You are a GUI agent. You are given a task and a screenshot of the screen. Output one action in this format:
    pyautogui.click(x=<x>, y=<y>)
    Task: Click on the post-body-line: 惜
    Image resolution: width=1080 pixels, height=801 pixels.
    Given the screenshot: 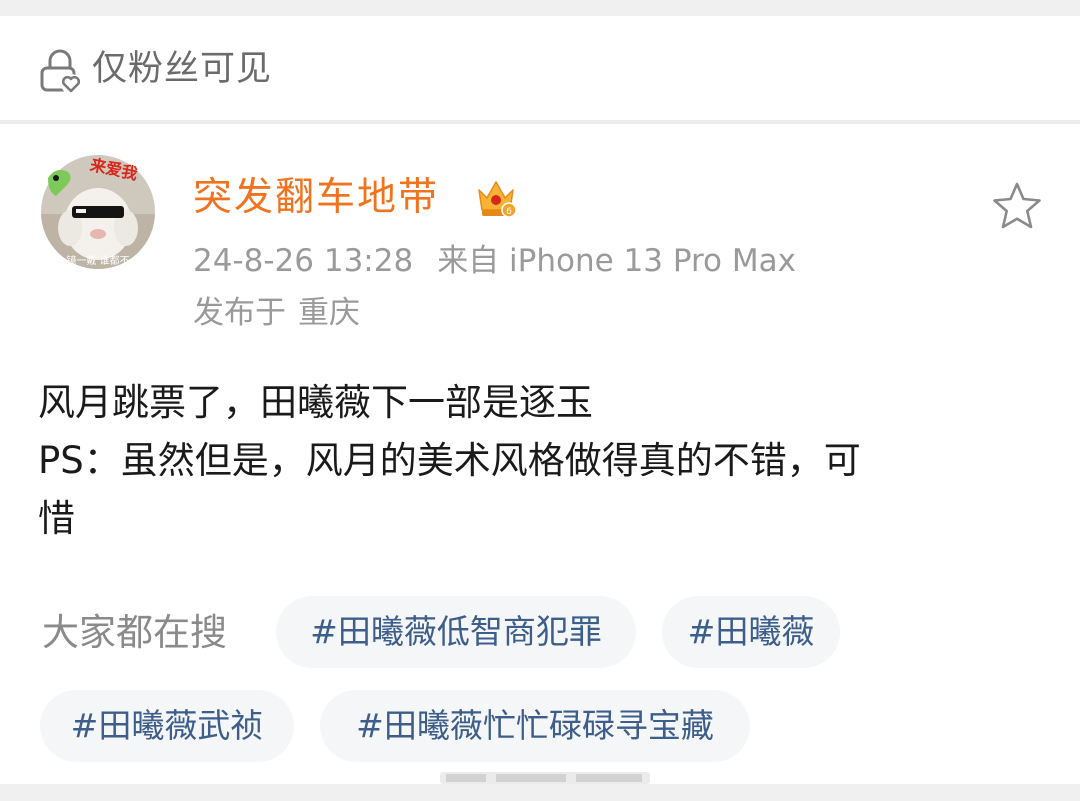 What is the action you would take?
    pyautogui.click(x=56, y=518)
    